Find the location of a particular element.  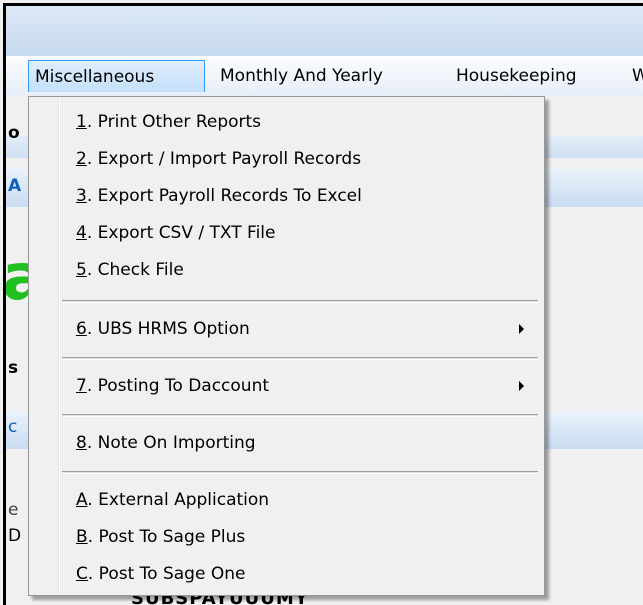

menu-item-export-csv-txt-file: 4. Export CSV / TXT File is located at coordinates (286, 233).